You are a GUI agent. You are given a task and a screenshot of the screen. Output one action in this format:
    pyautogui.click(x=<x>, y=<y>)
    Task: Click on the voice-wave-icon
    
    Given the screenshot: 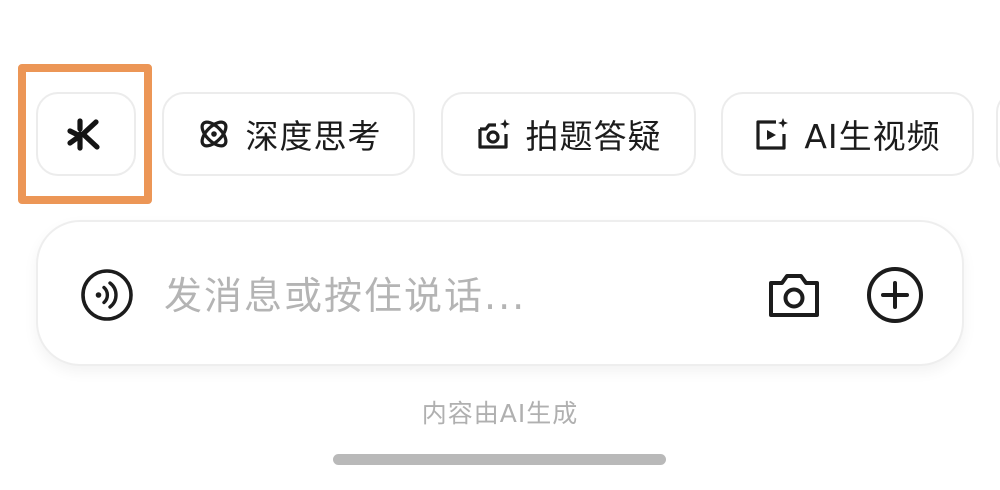 What is the action you would take?
    pyautogui.click(x=107, y=297)
    